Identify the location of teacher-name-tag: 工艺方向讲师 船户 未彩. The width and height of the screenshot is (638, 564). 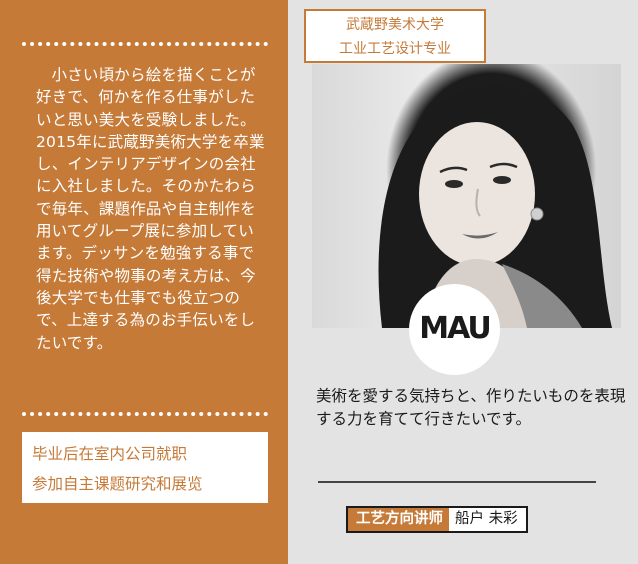
(437, 519).